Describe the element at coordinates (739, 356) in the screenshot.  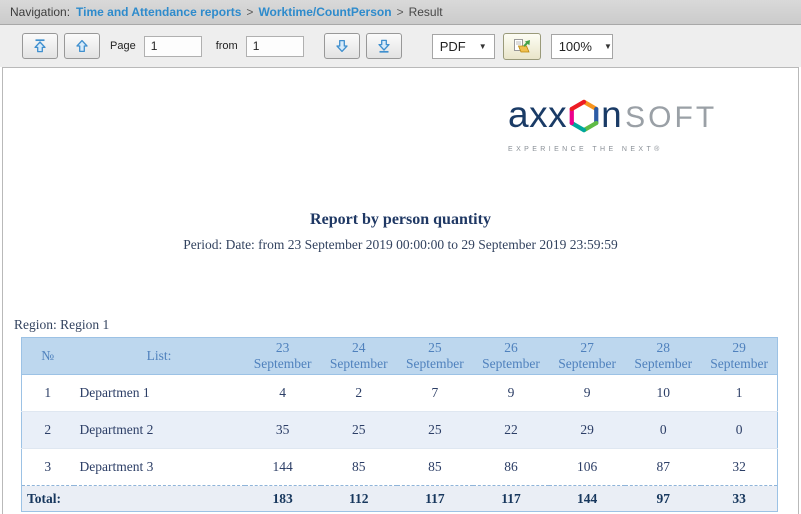
I see `header-date: 29 September` at that location.